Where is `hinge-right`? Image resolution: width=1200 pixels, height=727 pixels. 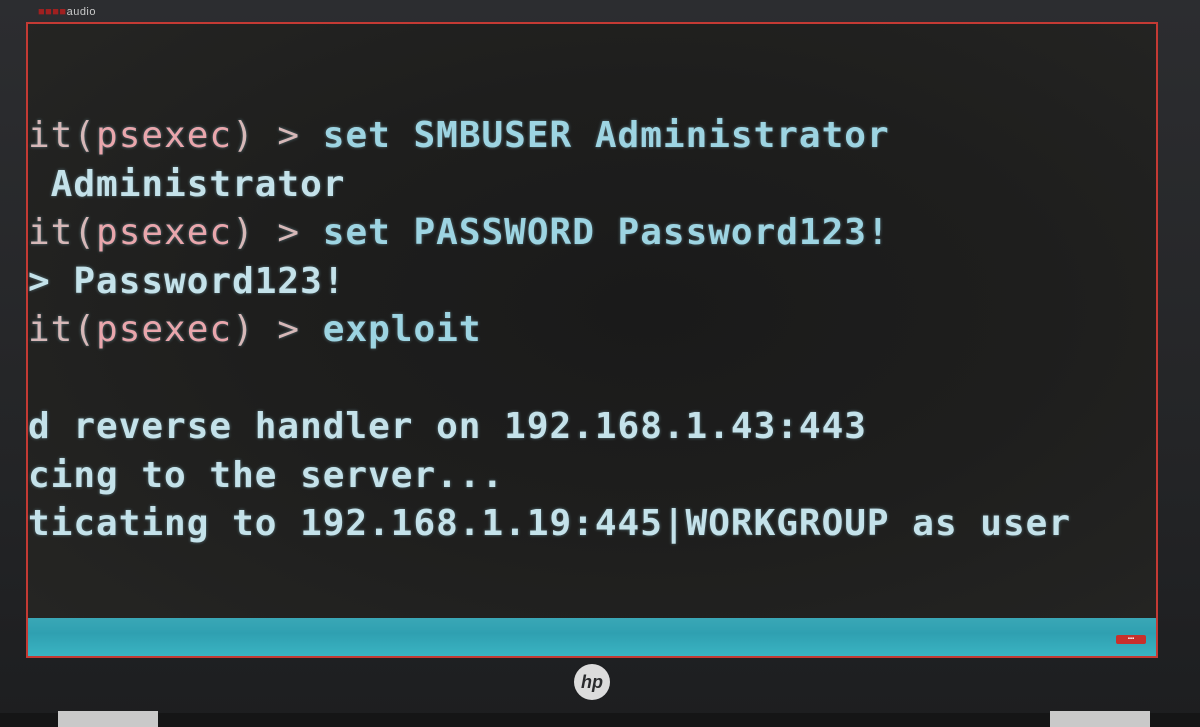
hinge-right is located at coordinates (1100, 719).